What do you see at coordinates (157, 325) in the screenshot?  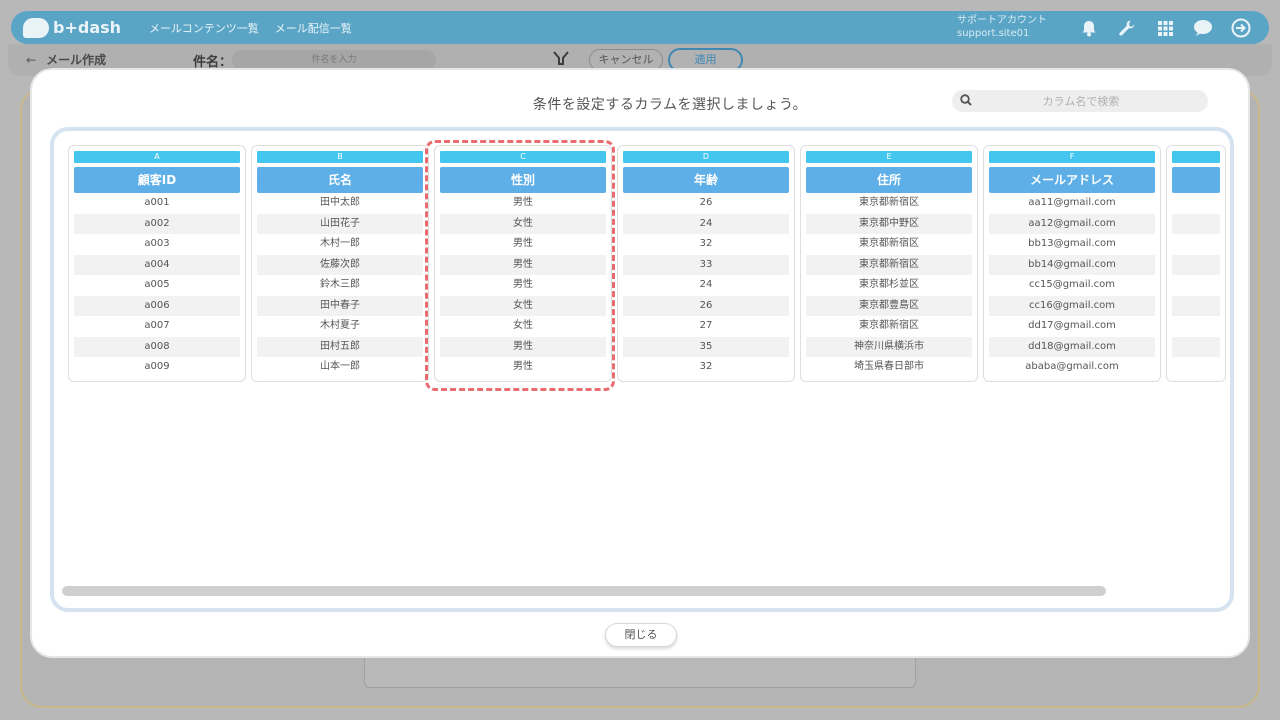 I see `column-value: a007` at bounding box center [157, 325].